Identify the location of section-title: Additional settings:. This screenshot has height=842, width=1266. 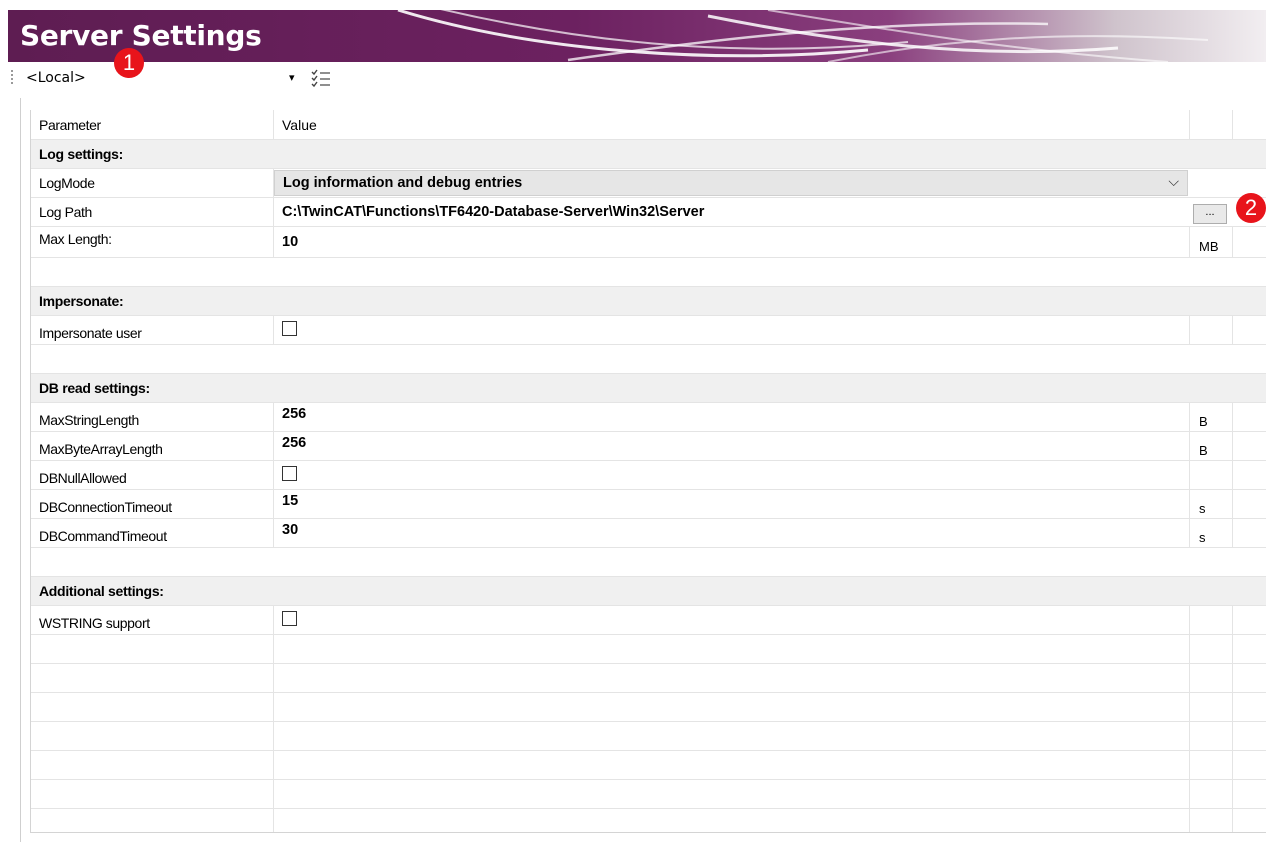
(101, 591).